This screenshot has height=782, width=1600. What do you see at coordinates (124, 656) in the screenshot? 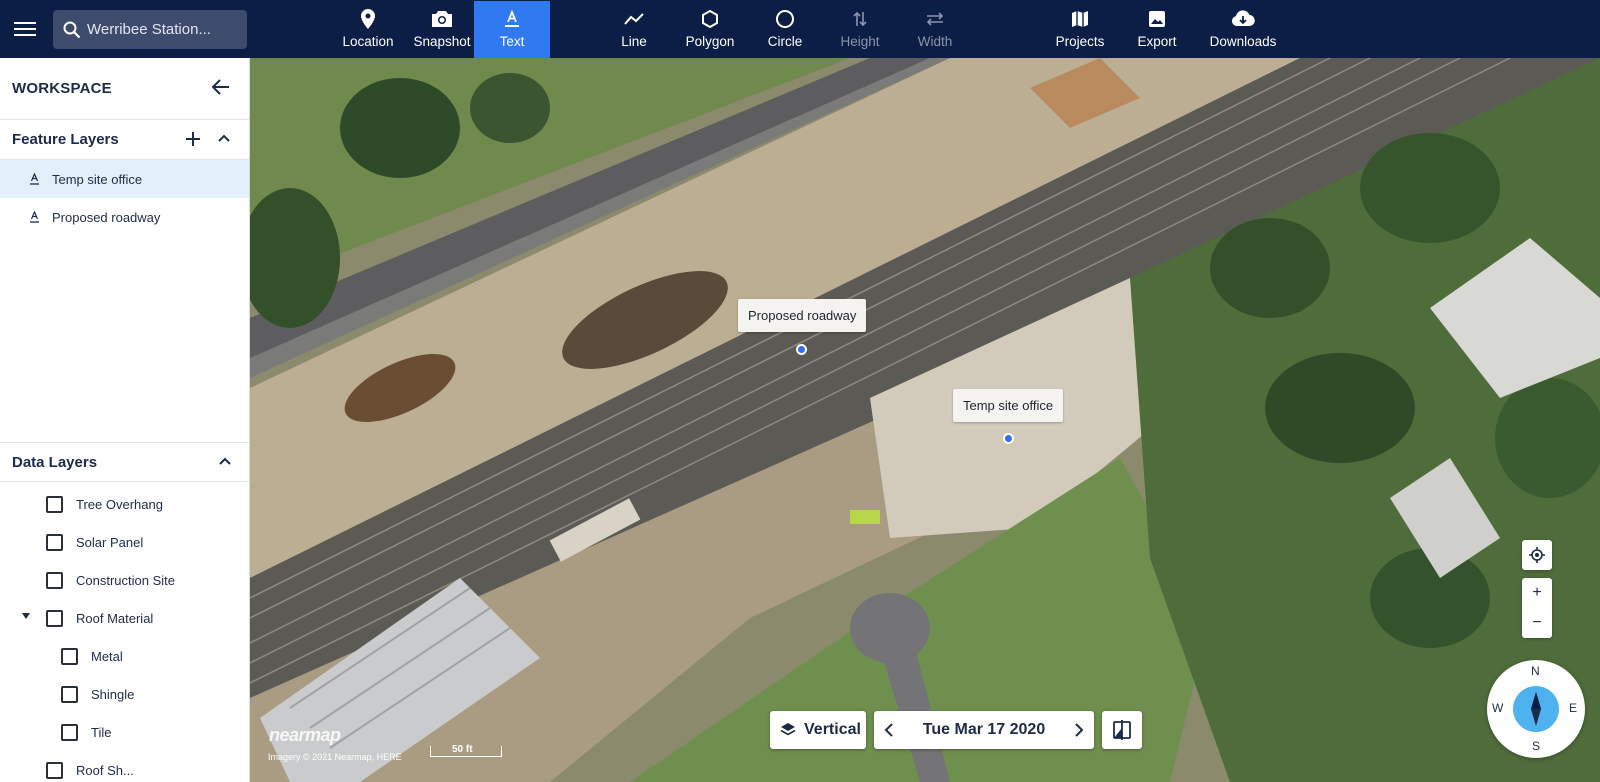
I see `data-layer-item: Metal` at bounding box center [124, 656].